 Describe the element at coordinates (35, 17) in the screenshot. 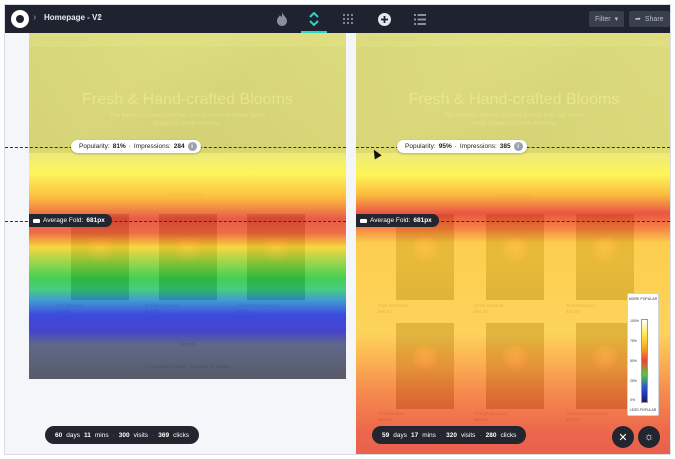

I see `breadcrumb-chevron-icon: ›` at that location.